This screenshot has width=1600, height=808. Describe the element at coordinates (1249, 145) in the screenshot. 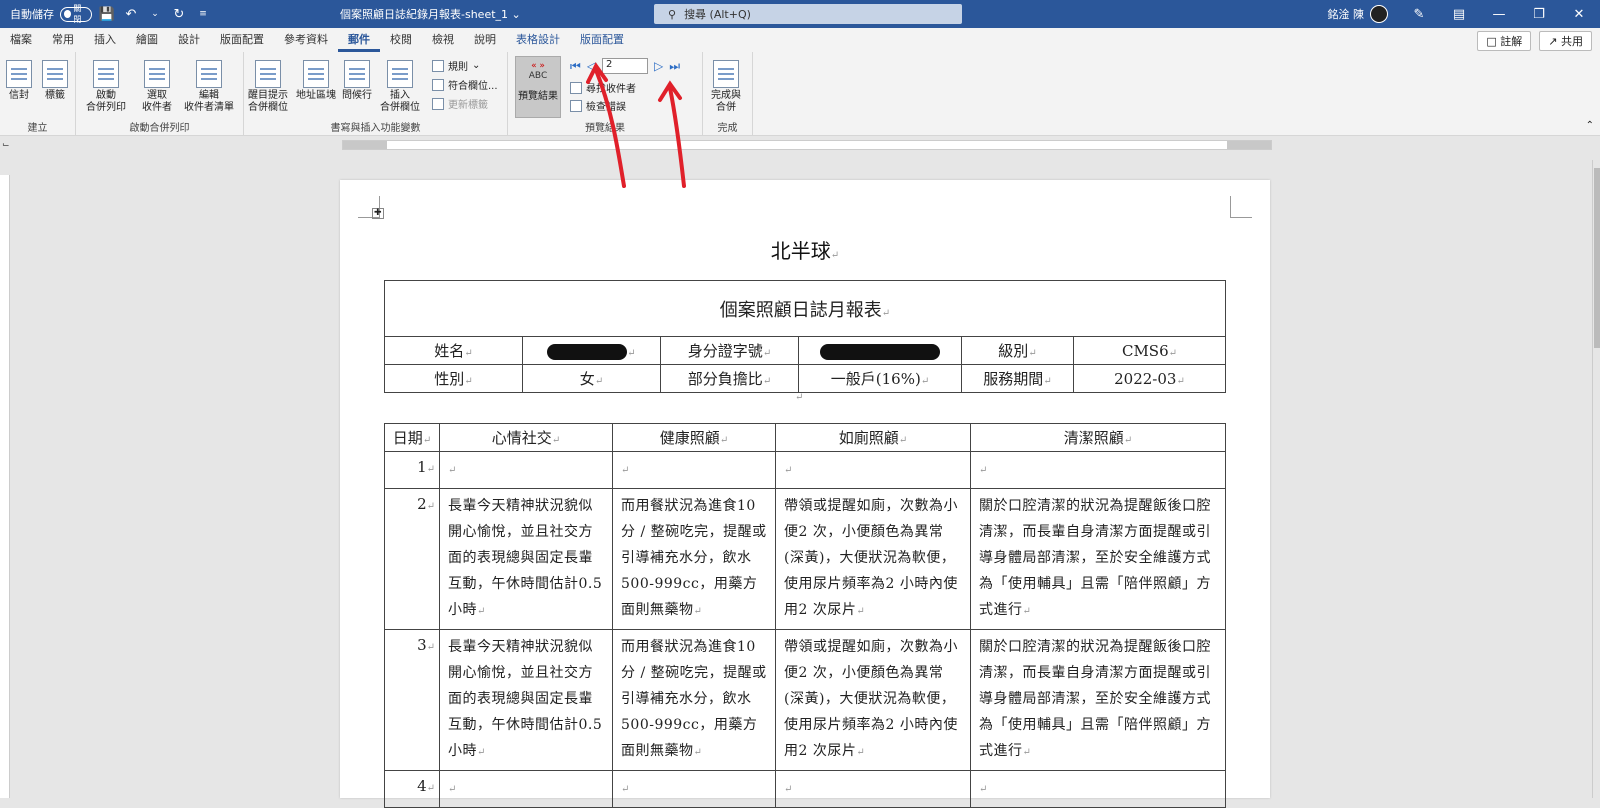

I see `ruler-margin-right` at that location.